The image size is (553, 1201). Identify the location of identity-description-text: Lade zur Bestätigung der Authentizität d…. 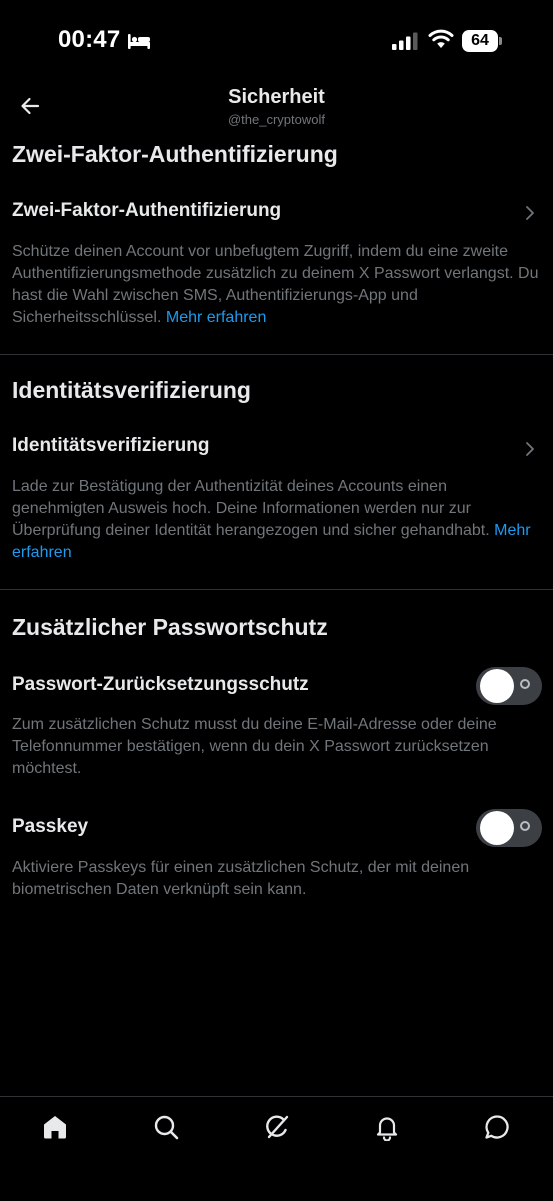
(251, 508).